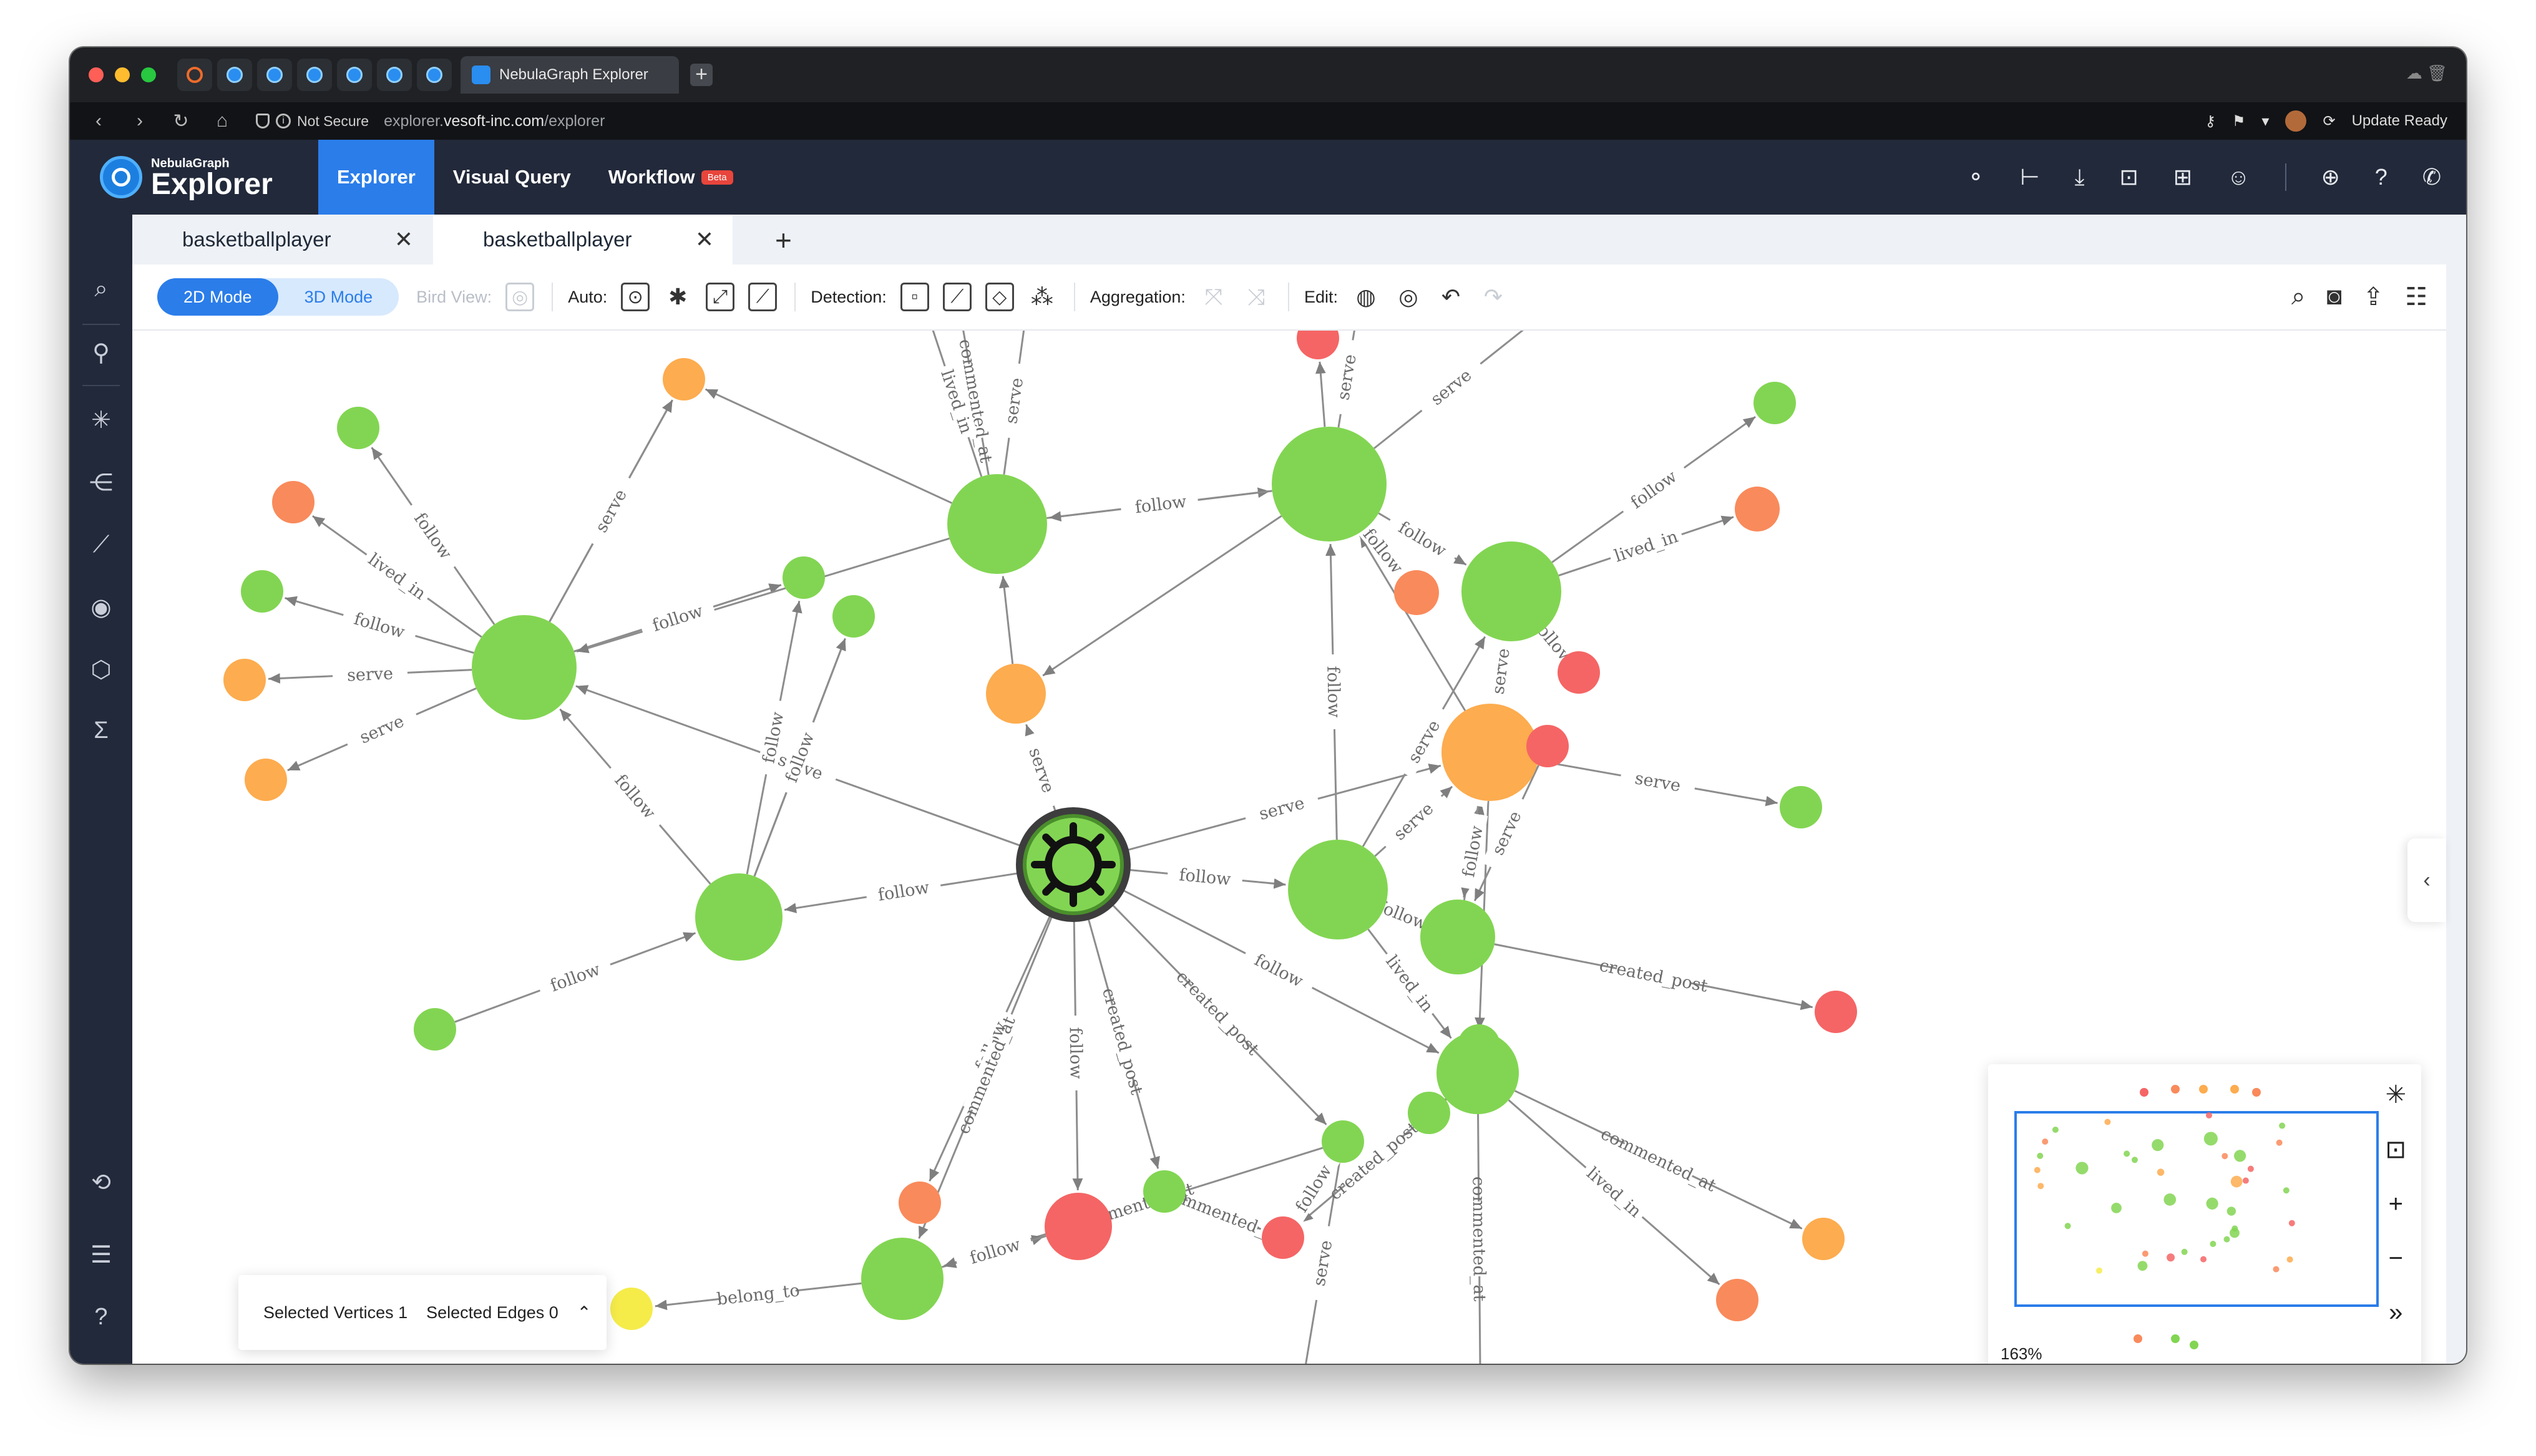 This screenshot has height=1456, width=2536. I want to click on minimap-viewport, so click(2196, 1209).